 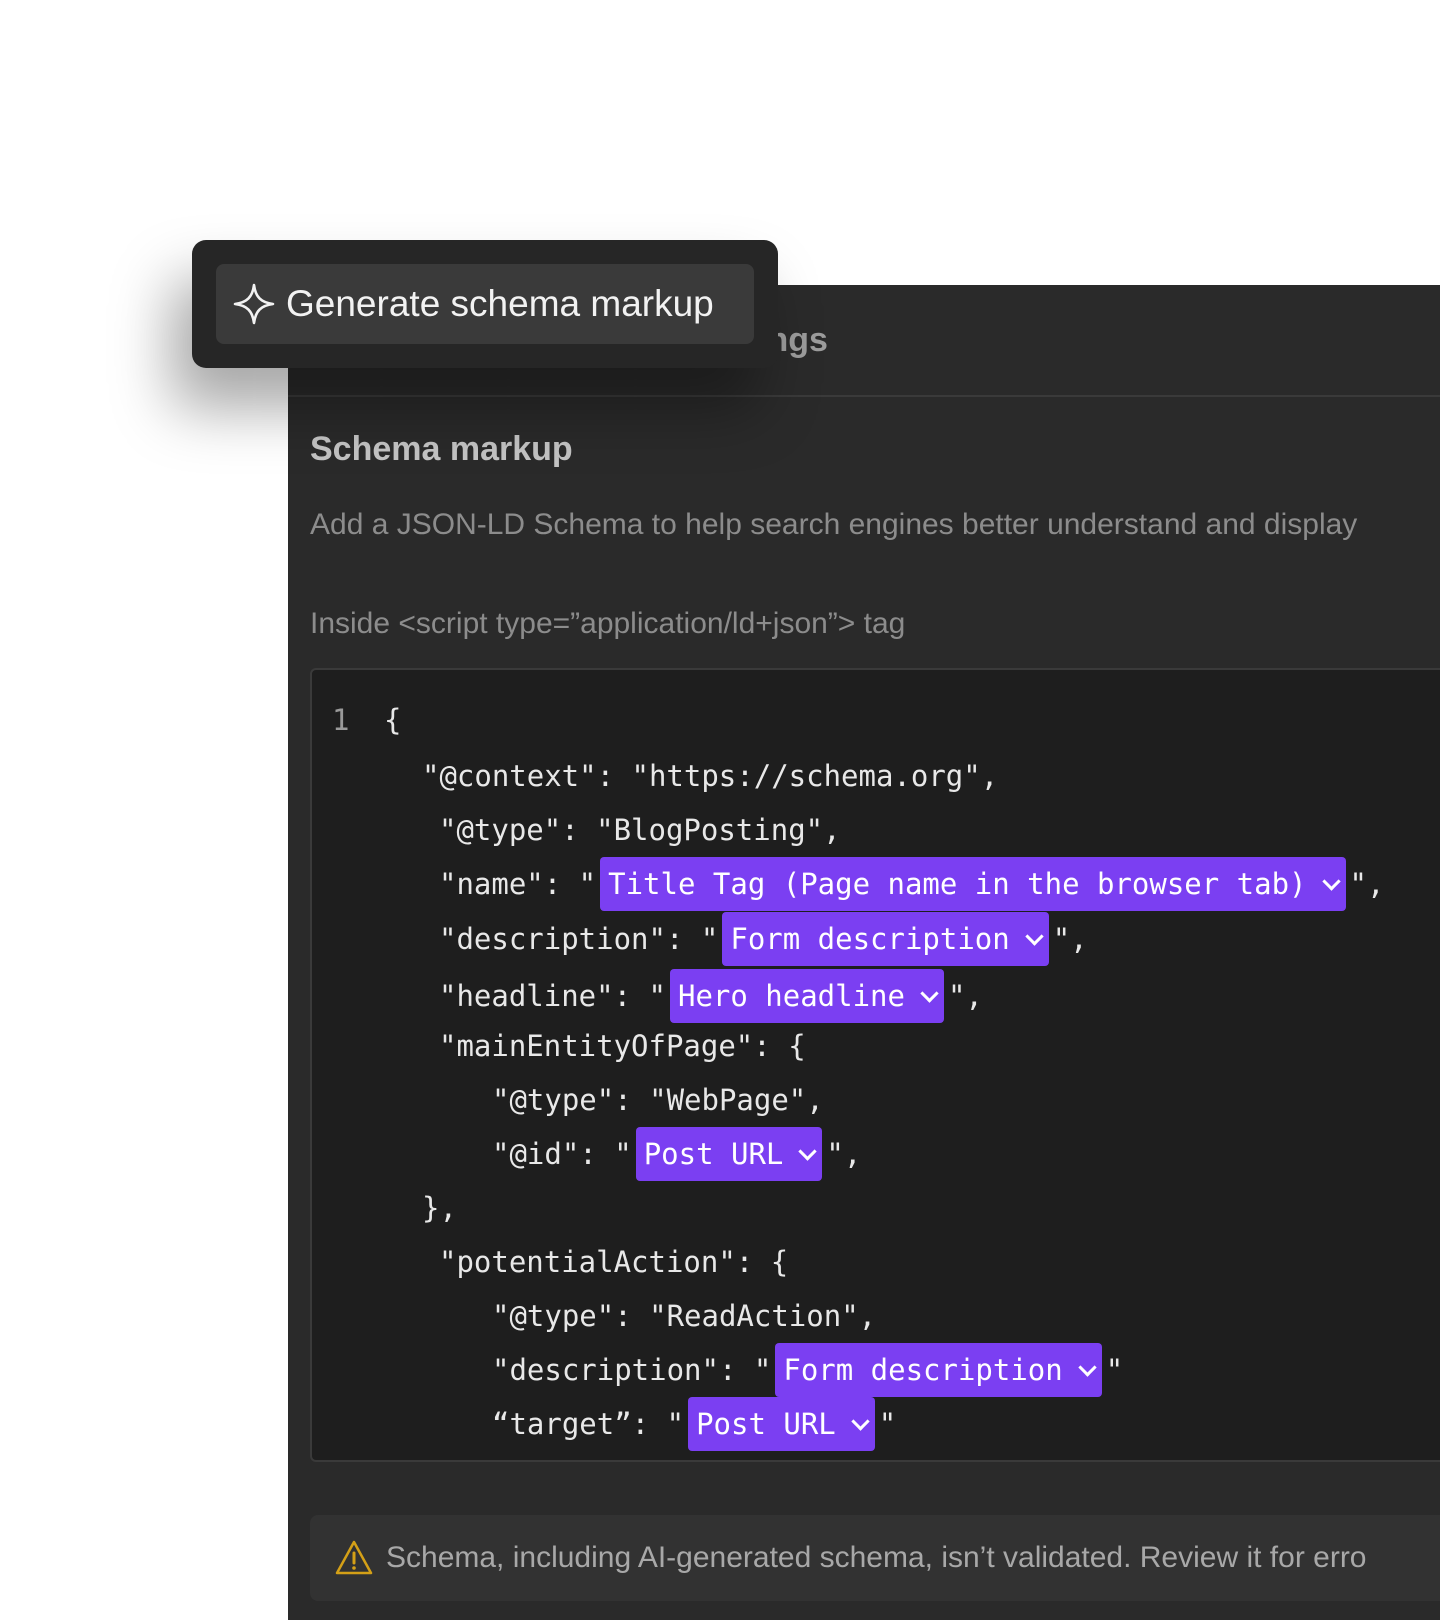 What do you see at coordinates (552, 996) in the screenshot?
I see `code-text: "headline": "` at bounding box center [552, 996].